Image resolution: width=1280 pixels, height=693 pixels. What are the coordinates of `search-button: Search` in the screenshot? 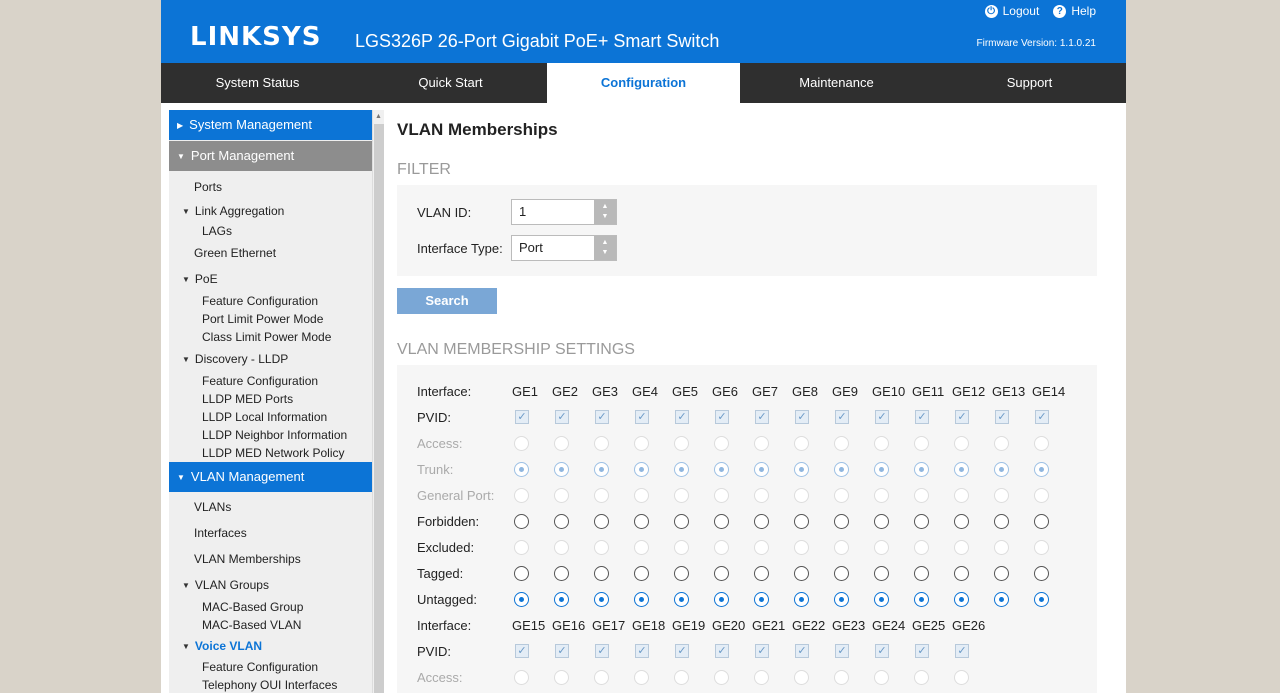 It's located at (447, 301).